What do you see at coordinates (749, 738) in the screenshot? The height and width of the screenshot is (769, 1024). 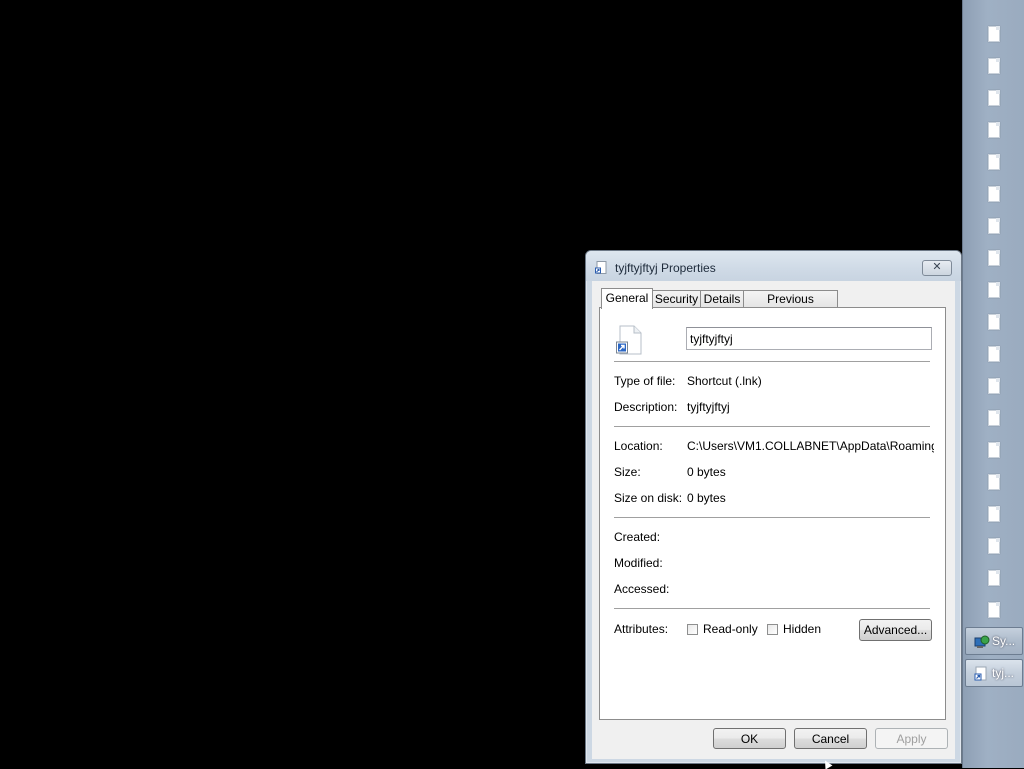 I see `ok-button: OK` at bounding box center [749, 738].